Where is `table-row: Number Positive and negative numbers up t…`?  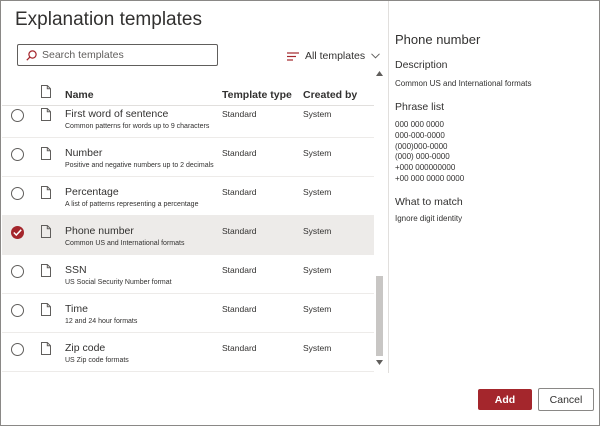 table-row: Number Positive and negative numbers up t… is located at coordinates (188, 157).